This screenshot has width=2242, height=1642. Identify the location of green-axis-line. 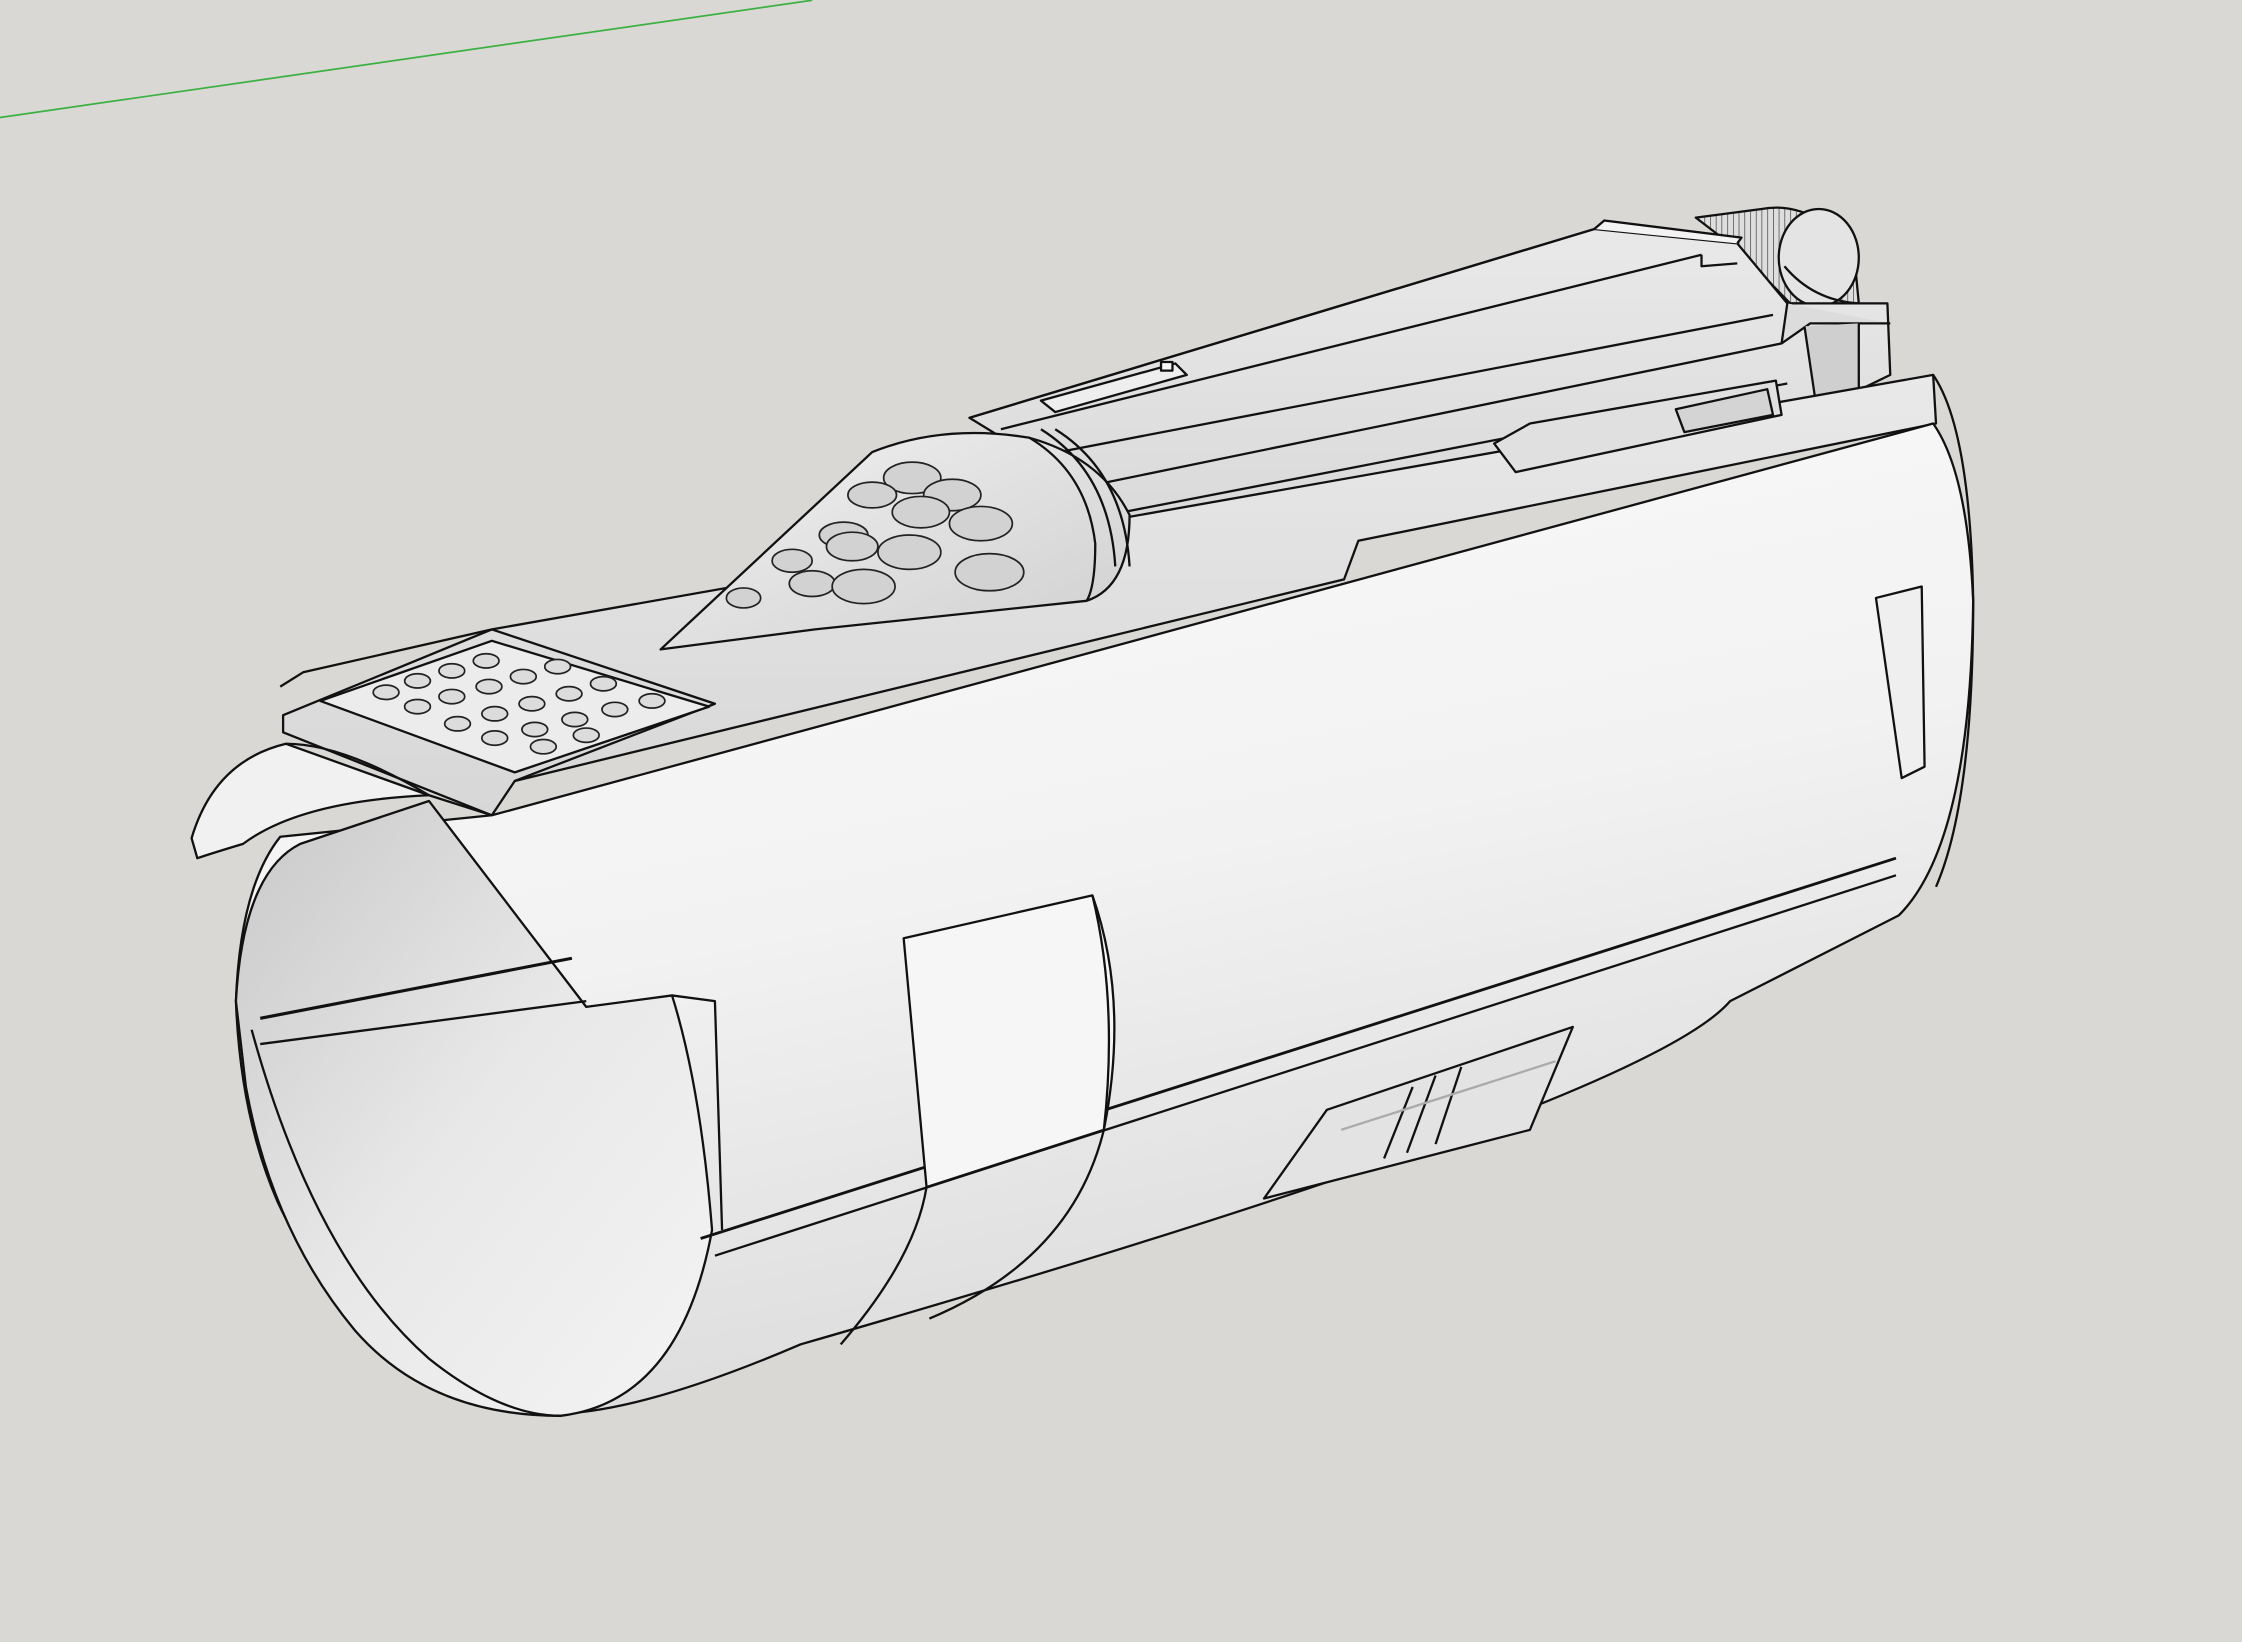
(406, 59).